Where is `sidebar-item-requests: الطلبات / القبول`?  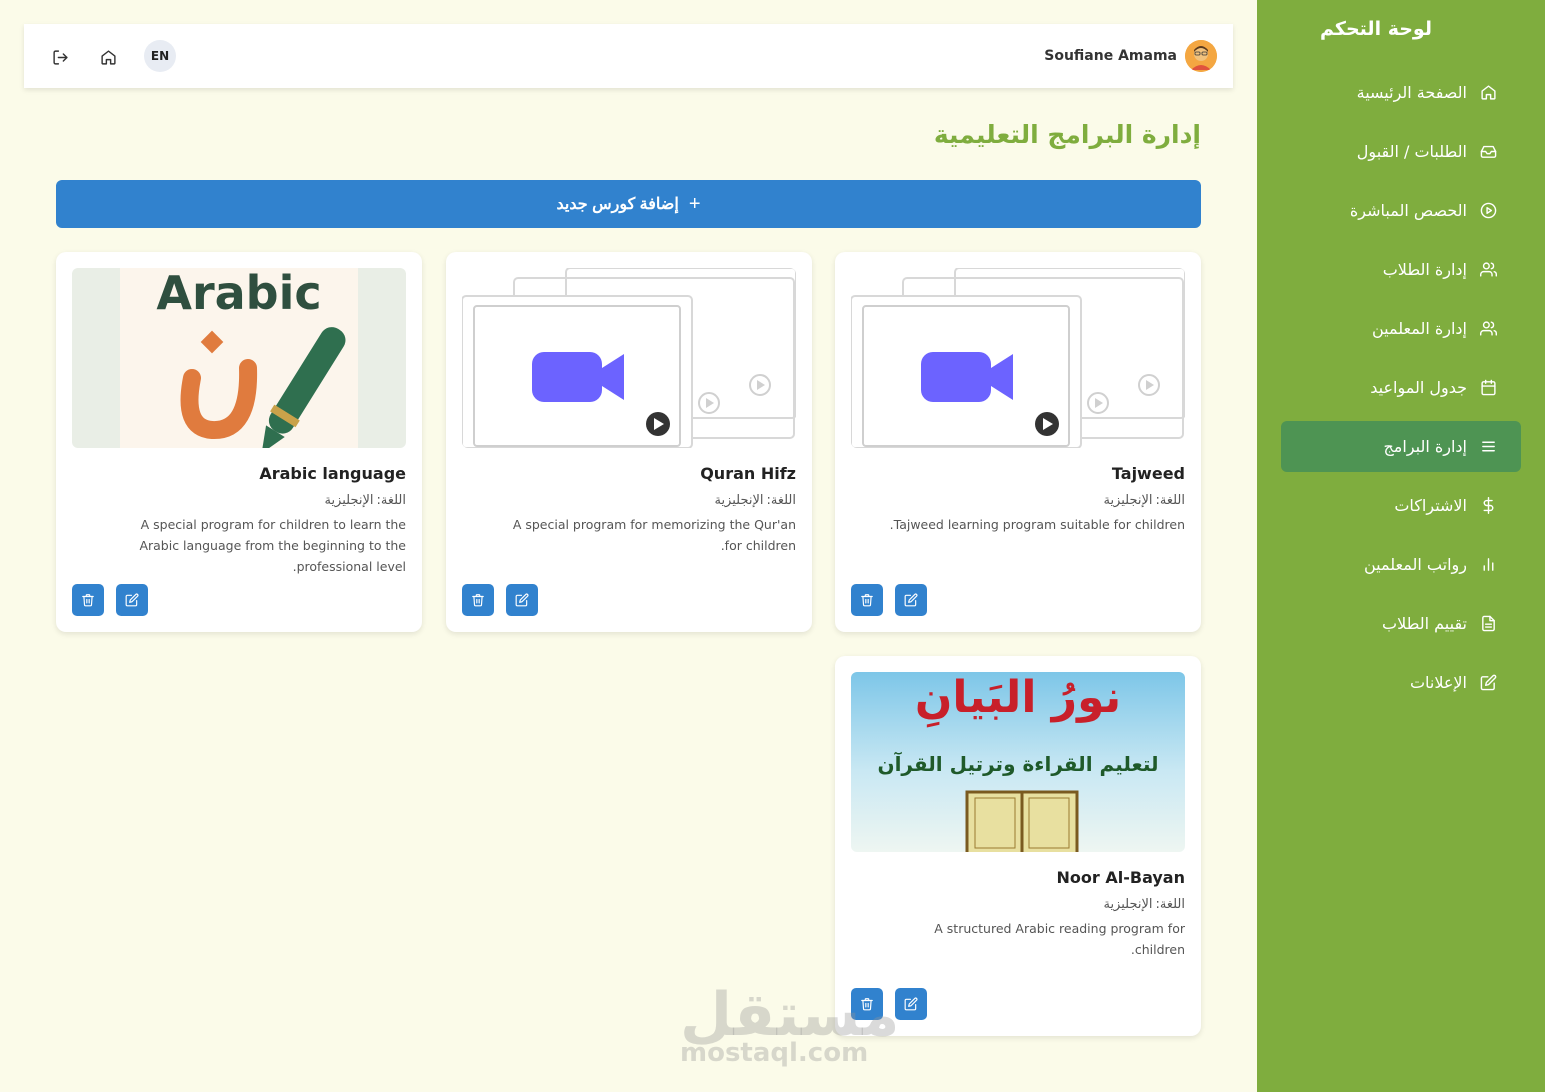 sidebar-item-requests: الطلبات / القبول is located at coordinates (1401, 151).